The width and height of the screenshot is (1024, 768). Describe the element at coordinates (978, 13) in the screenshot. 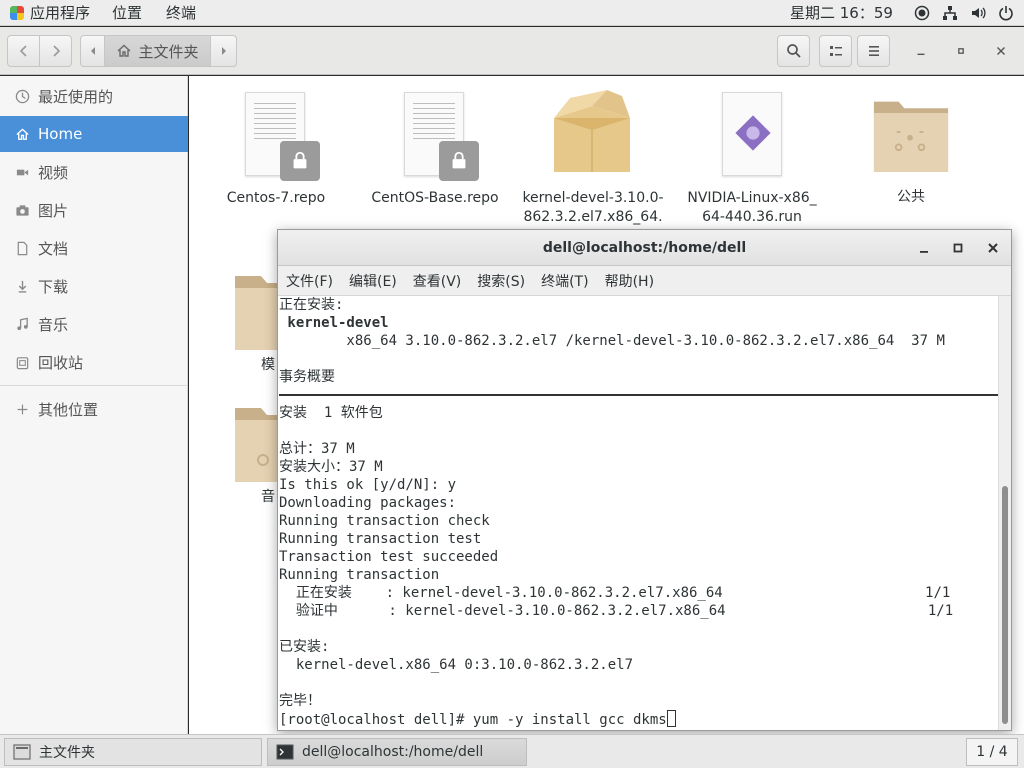

I see `volume-icon` at that location.